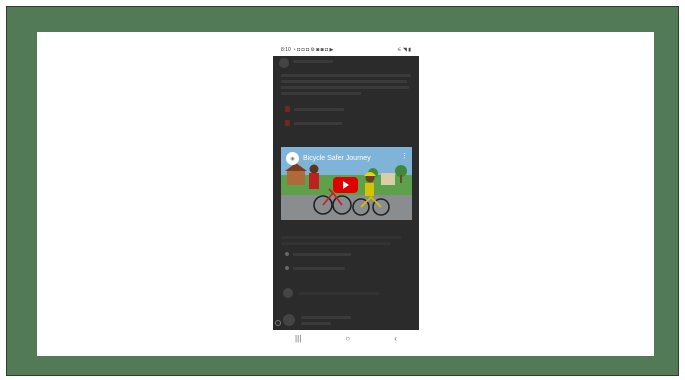 This screenshot has height=380, width=685. What do you see at coordinates (288, 293) in the screenshot?
I see `comment-avatar` at bounding box center [288, 293].